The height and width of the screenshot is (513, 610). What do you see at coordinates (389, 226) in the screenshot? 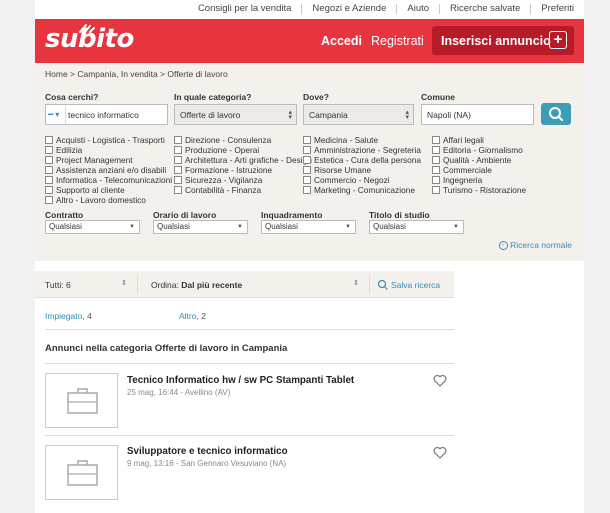
I see `education-value: Qualsiasi` at bounding box center [389, 226].